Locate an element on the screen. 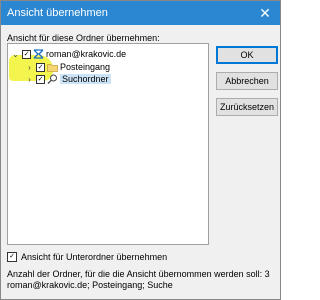 Image resolution: width=320 pixels, height=300 pixels. subfolder-option: ✓ Ansicht für Unterordner übernehmen is located at coordinates (87, 257).